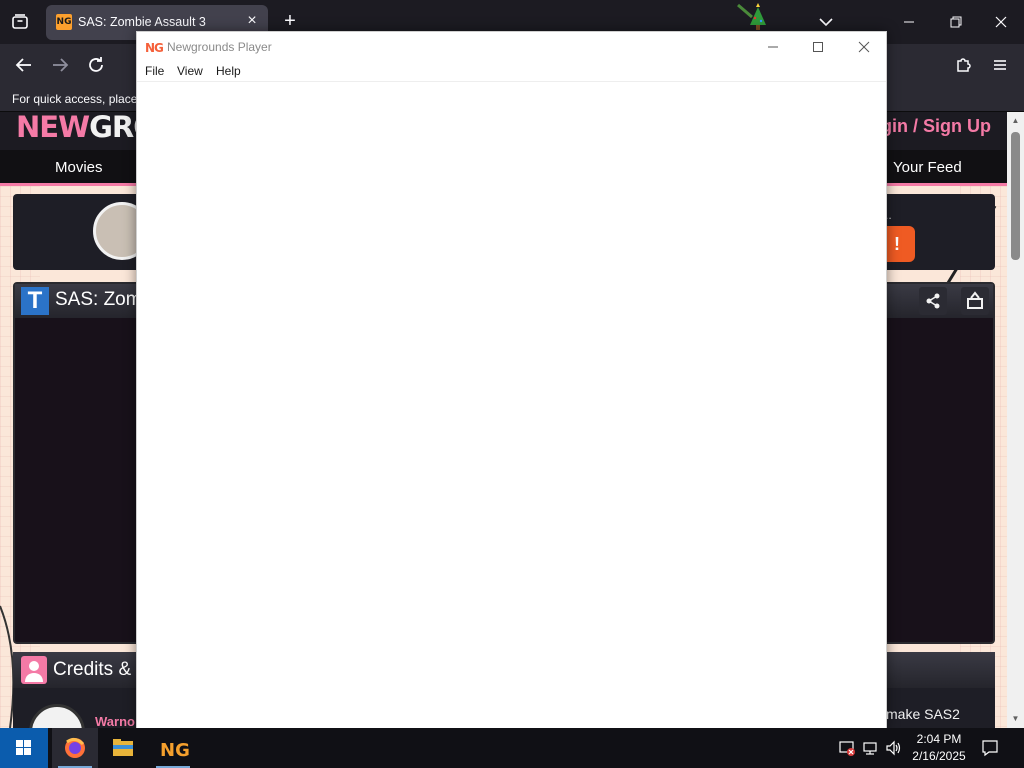 Image resolution: width=1024 pixels, height=768 pixels. I want to click on back-arrow-icon, so click(24, 65).